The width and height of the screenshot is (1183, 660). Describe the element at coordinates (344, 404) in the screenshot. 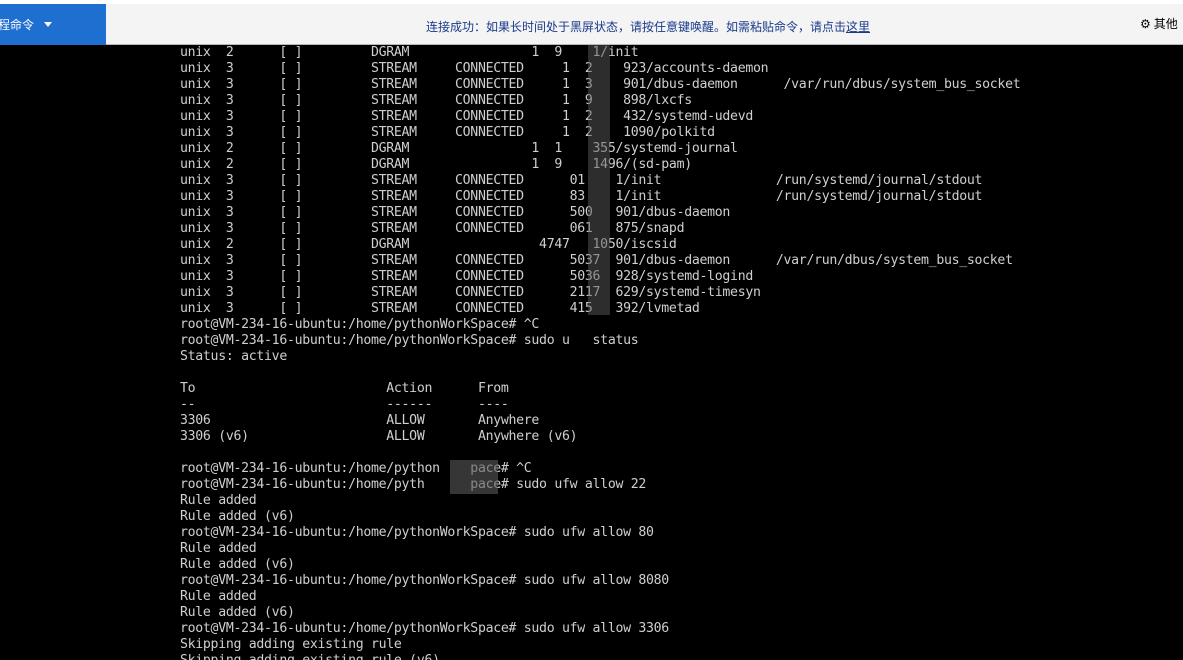

I see `terminal-line: -- ------ ----` at that location.